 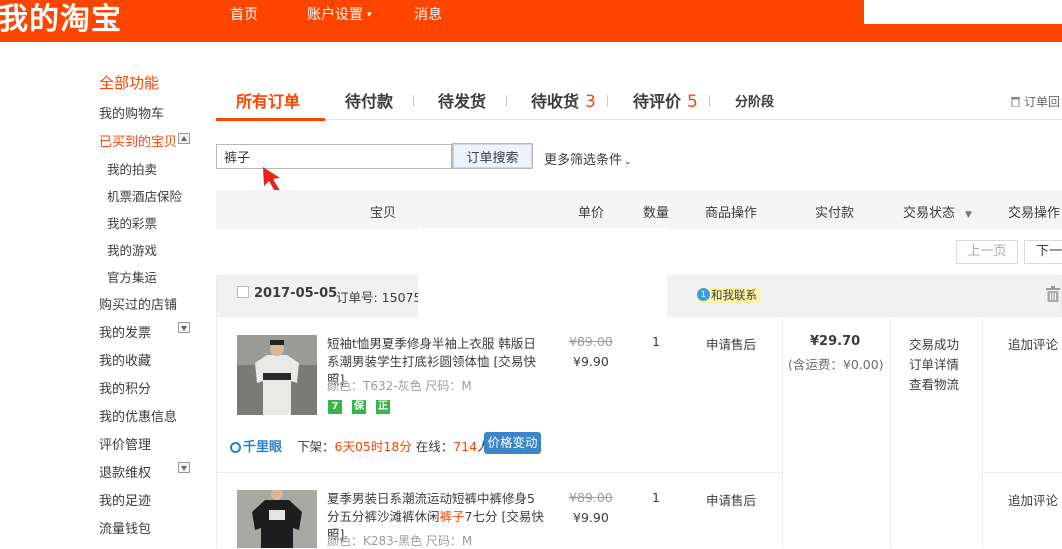 I want to click on next-page-button: 下一, so click(x=1043, y=252).